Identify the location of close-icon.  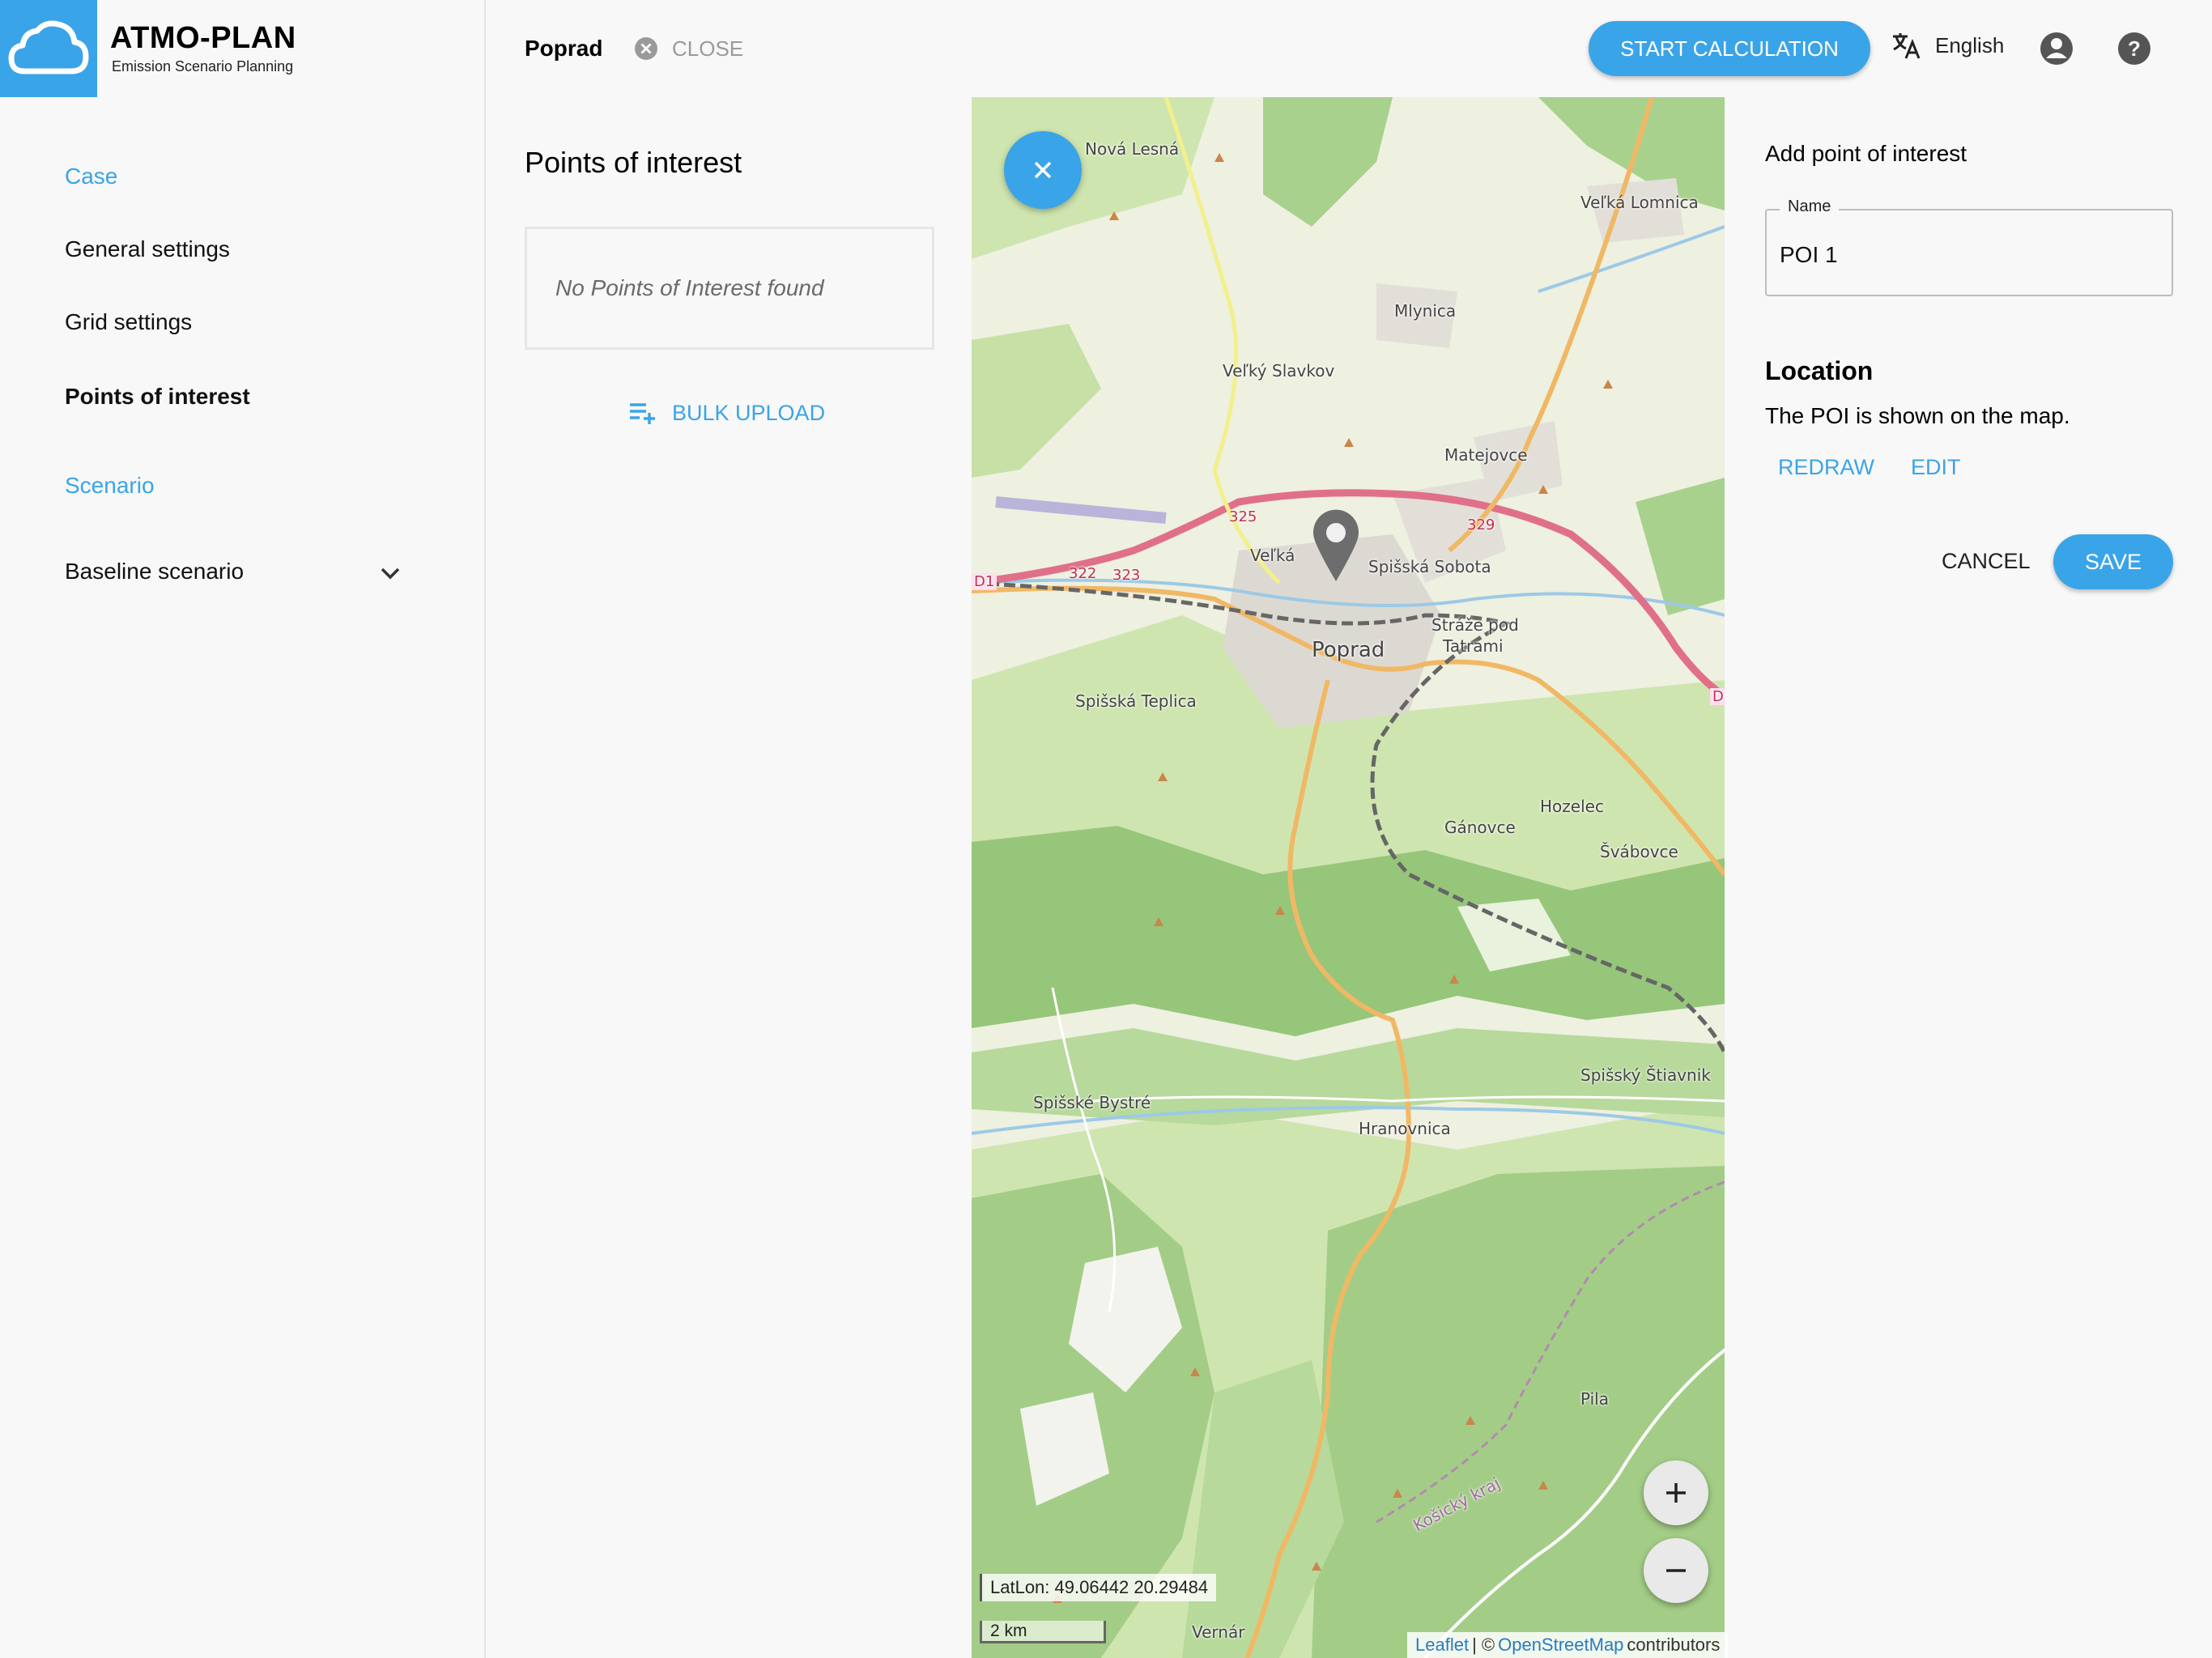
(1043, 170).